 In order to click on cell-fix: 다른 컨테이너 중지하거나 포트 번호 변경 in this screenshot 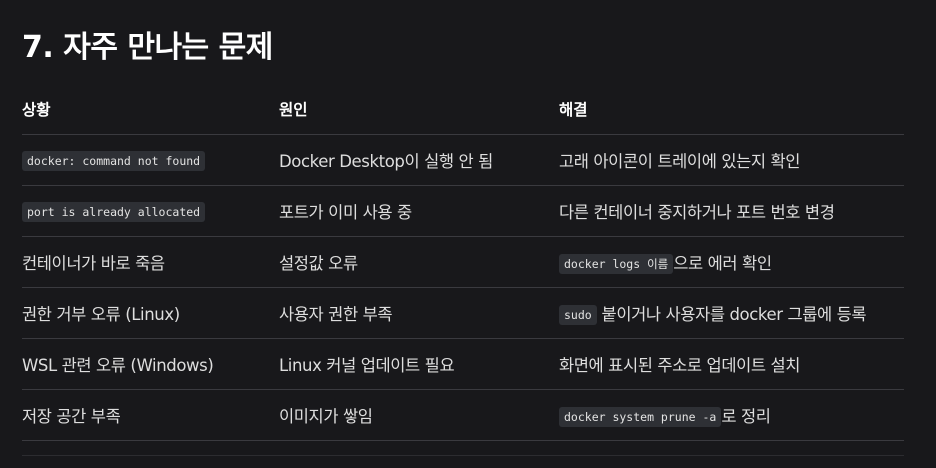, I will do `click(731, 211)`.